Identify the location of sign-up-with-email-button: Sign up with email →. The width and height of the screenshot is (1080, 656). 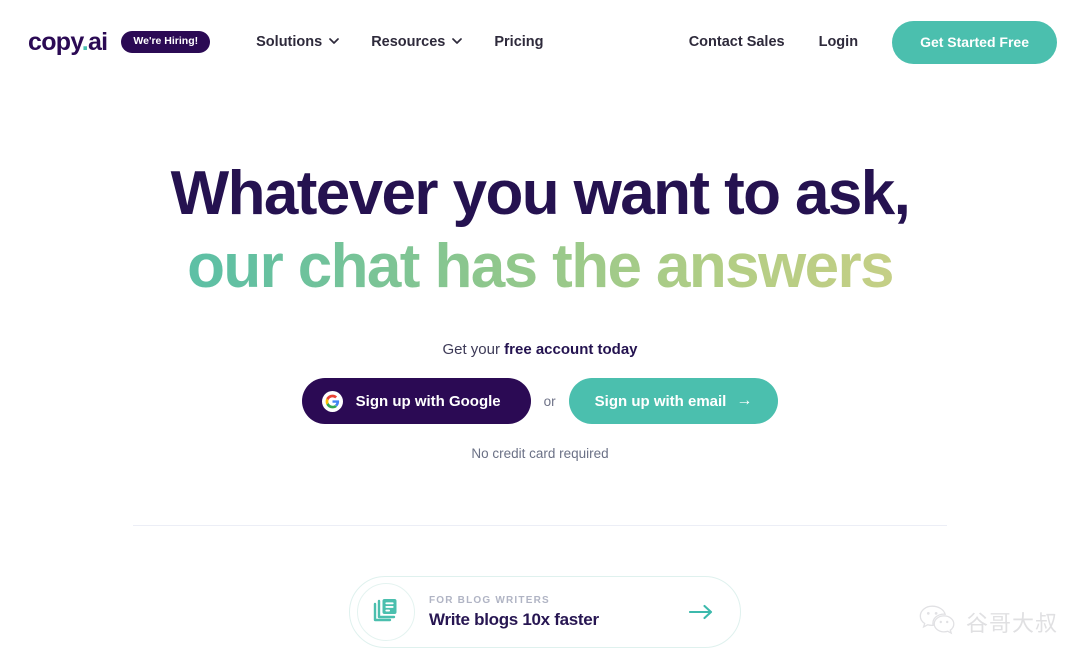
(673, 401).